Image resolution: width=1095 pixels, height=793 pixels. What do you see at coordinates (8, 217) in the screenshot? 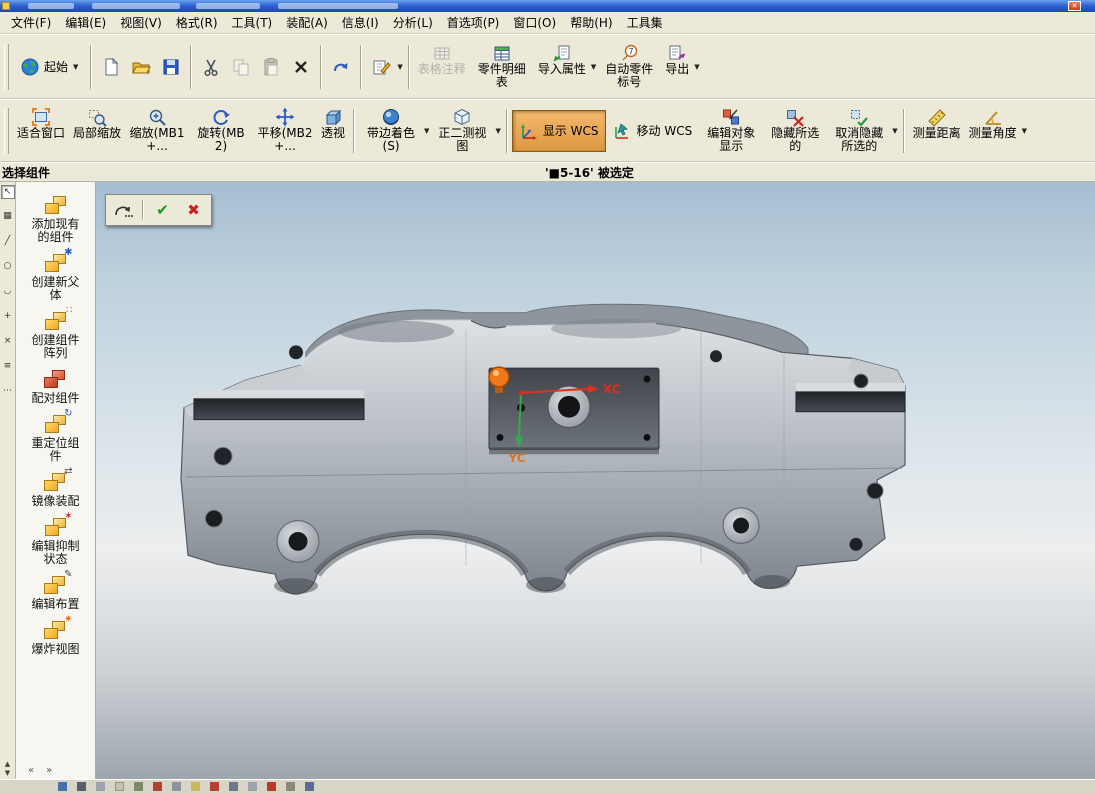
I see `filter-grid-button: ▦` at bounding box center [8, 217].